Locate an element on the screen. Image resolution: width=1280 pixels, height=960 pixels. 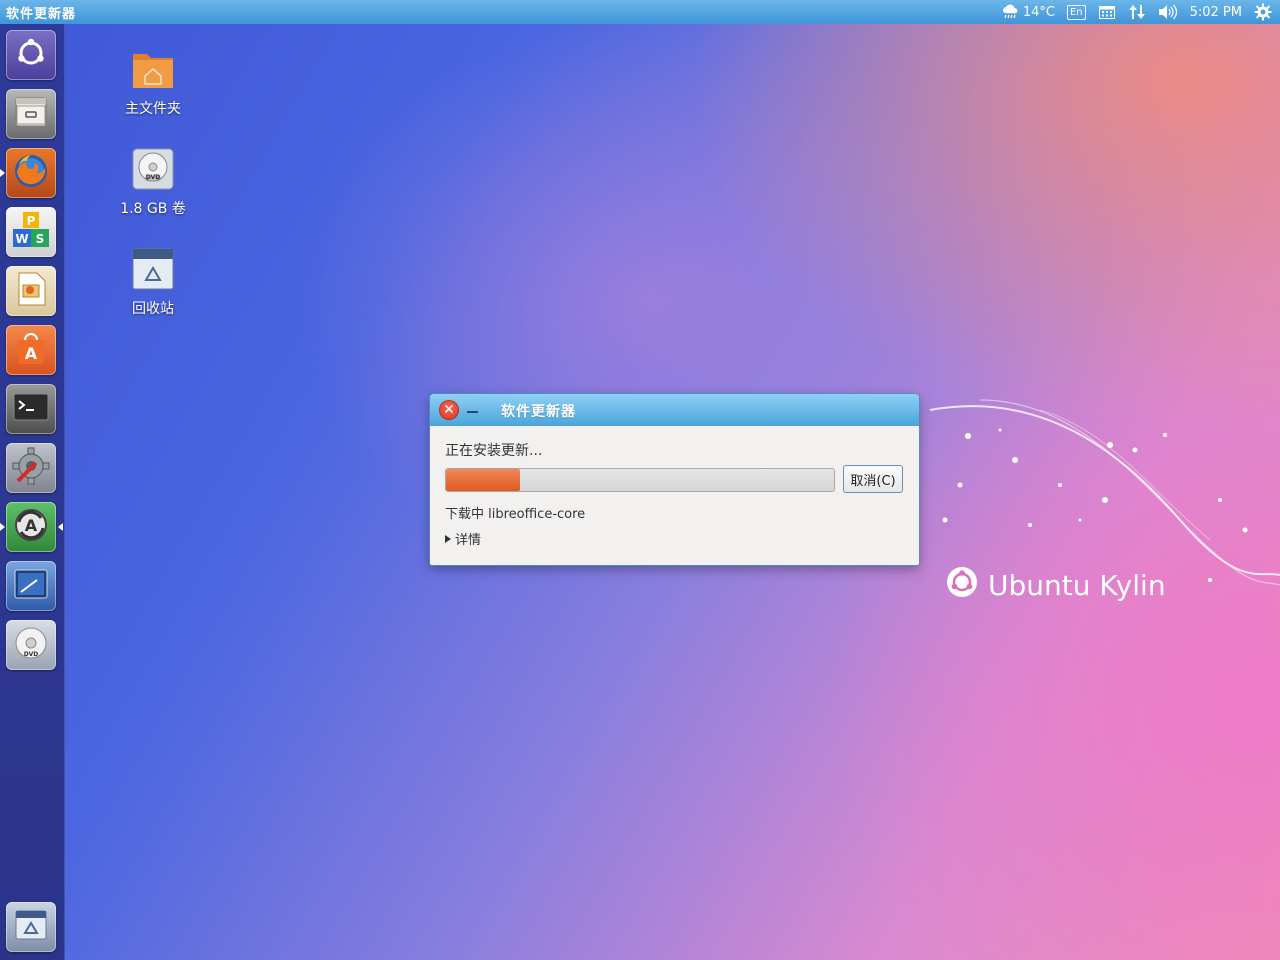
system-settings-icon is located at coordinates (31, 468).